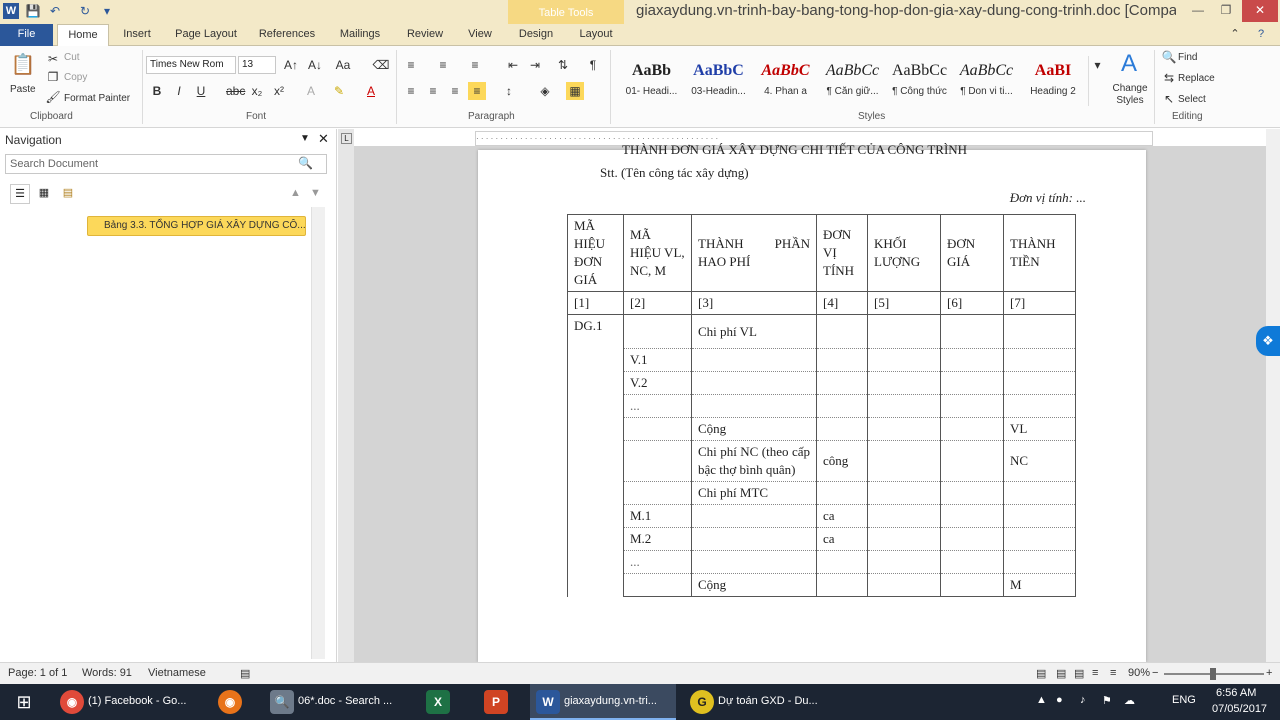 The height and width of the screenshot is (720, 1280). Describe the element at coordinates (657, 303) in the screenshot. I see `table-index-cell: [2]` at that location.